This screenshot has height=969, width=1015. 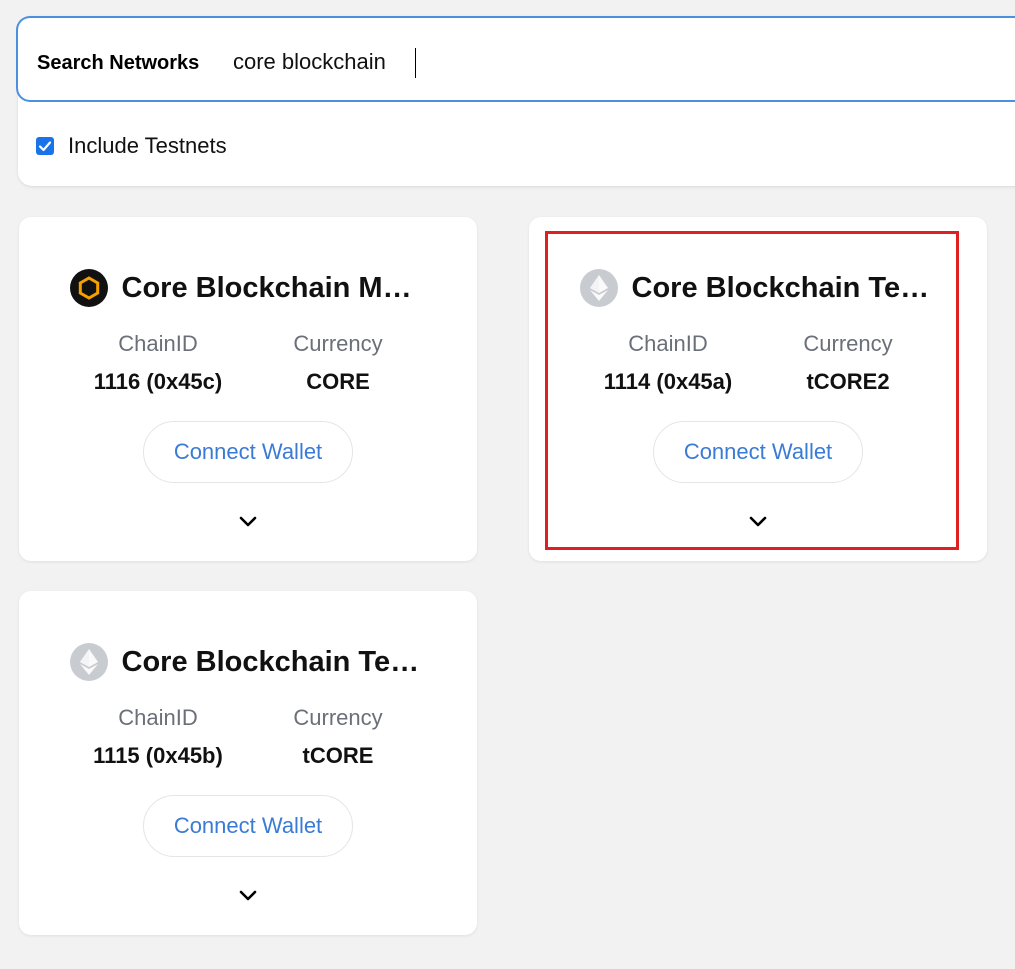 I want to click on currency-stat: Currency CORE, so click(x=338, y=363).